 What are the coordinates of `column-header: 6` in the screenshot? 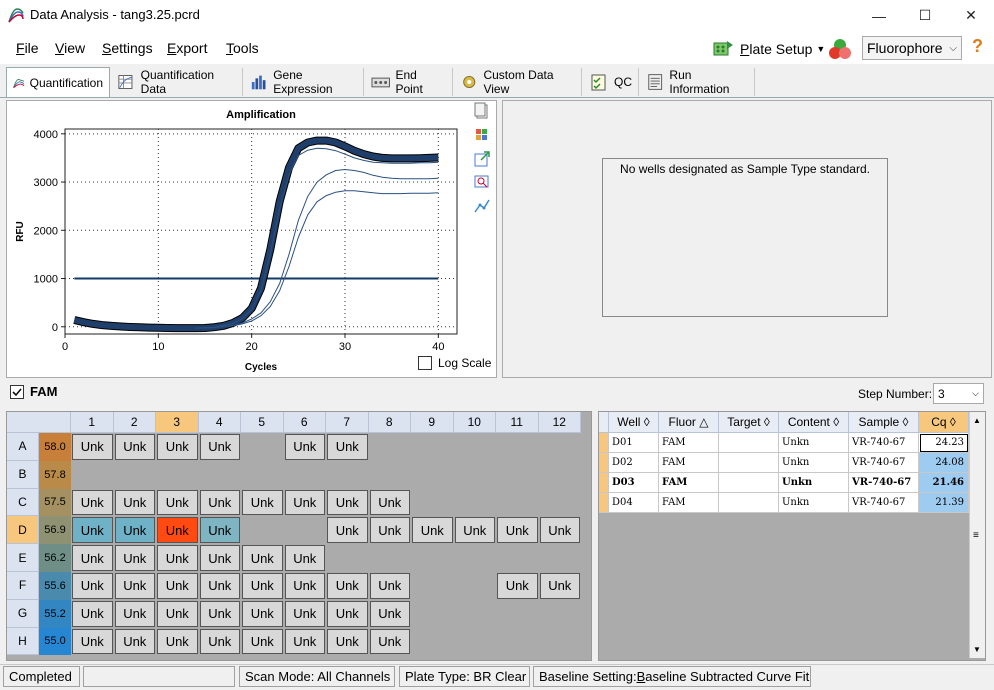 It's located at (304, 422).